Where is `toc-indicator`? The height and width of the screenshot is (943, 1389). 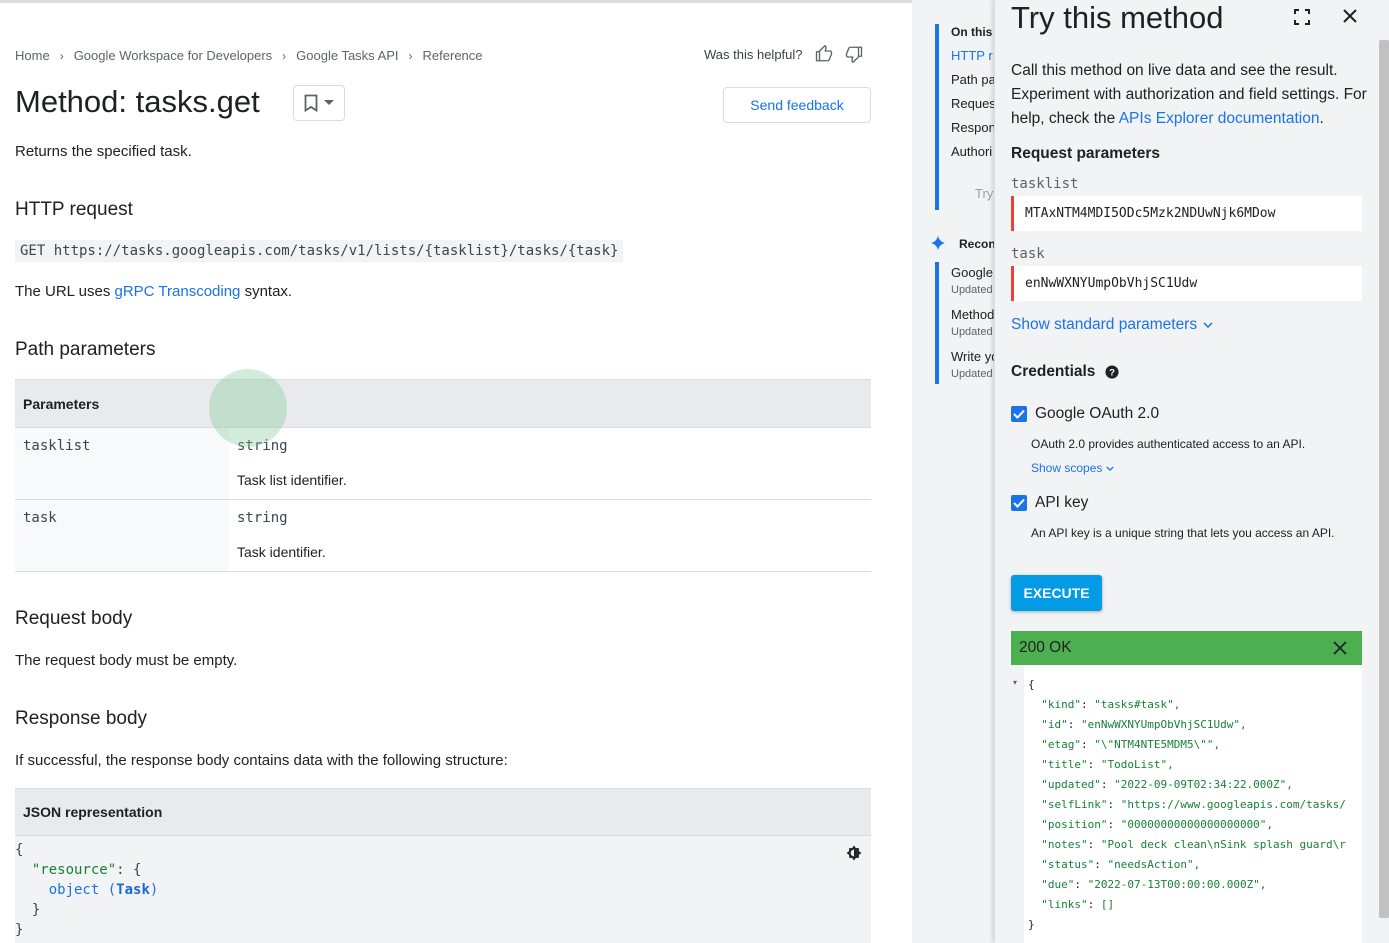 toc-indicator is located at coordinates (937, 117).